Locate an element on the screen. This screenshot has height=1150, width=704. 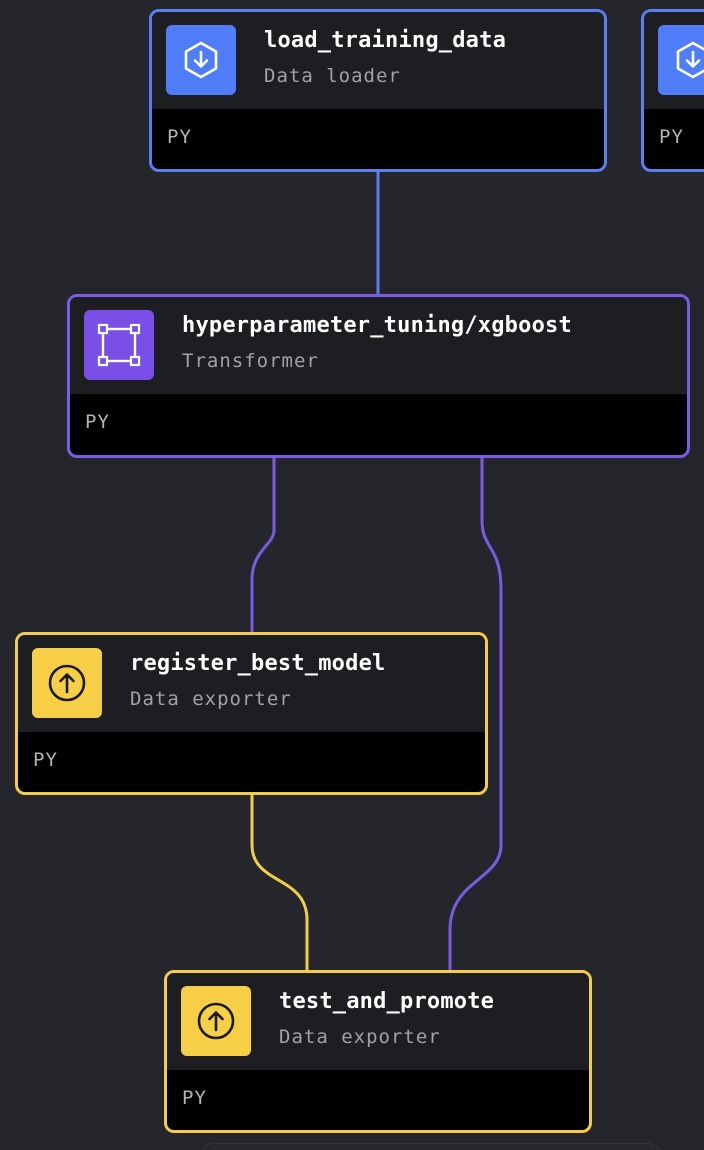
block-data-loader-partial: PY is located at coordinates (672, 90).